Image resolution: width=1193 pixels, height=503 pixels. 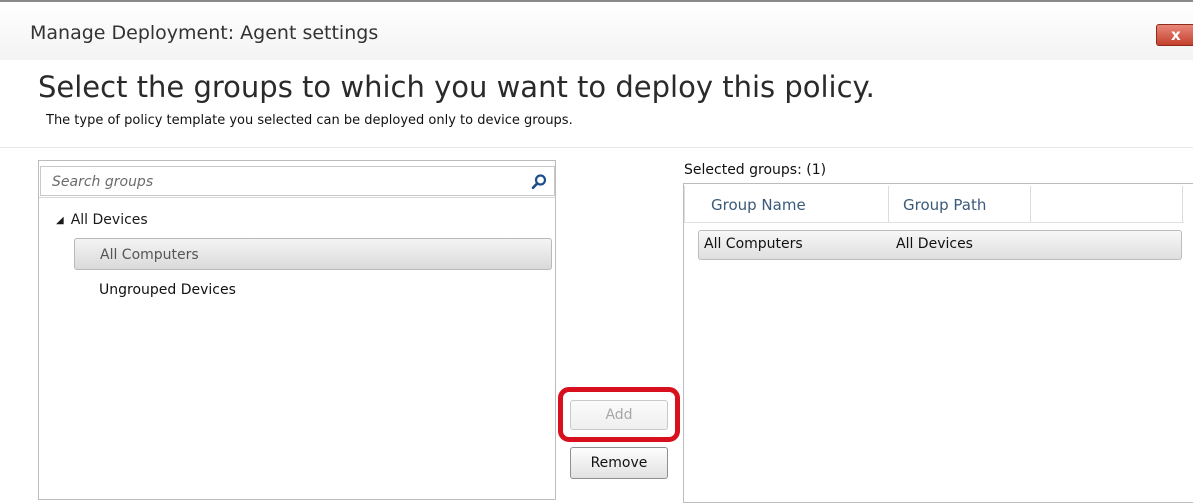 What do you see at coordinates (287, 182) in the screenshot?
I see `search-groups-input` at bounding box center [287, 182].